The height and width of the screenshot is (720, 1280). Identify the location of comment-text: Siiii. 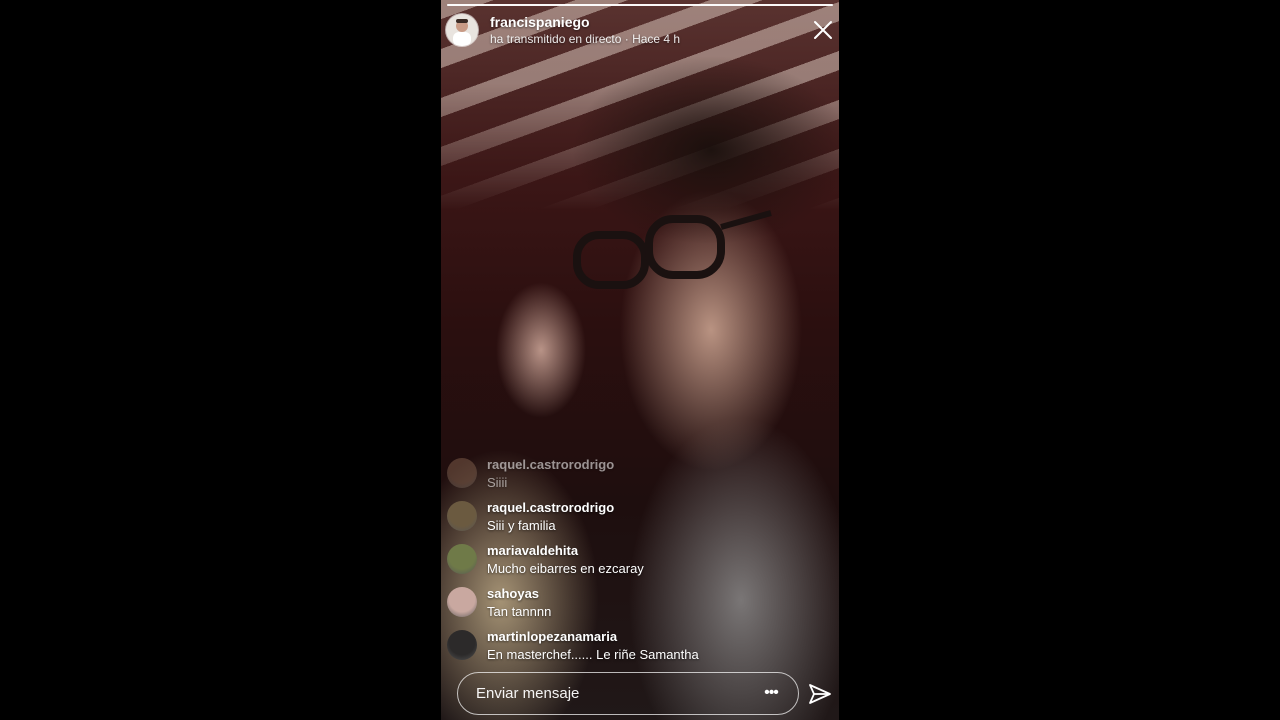
(497, 482).